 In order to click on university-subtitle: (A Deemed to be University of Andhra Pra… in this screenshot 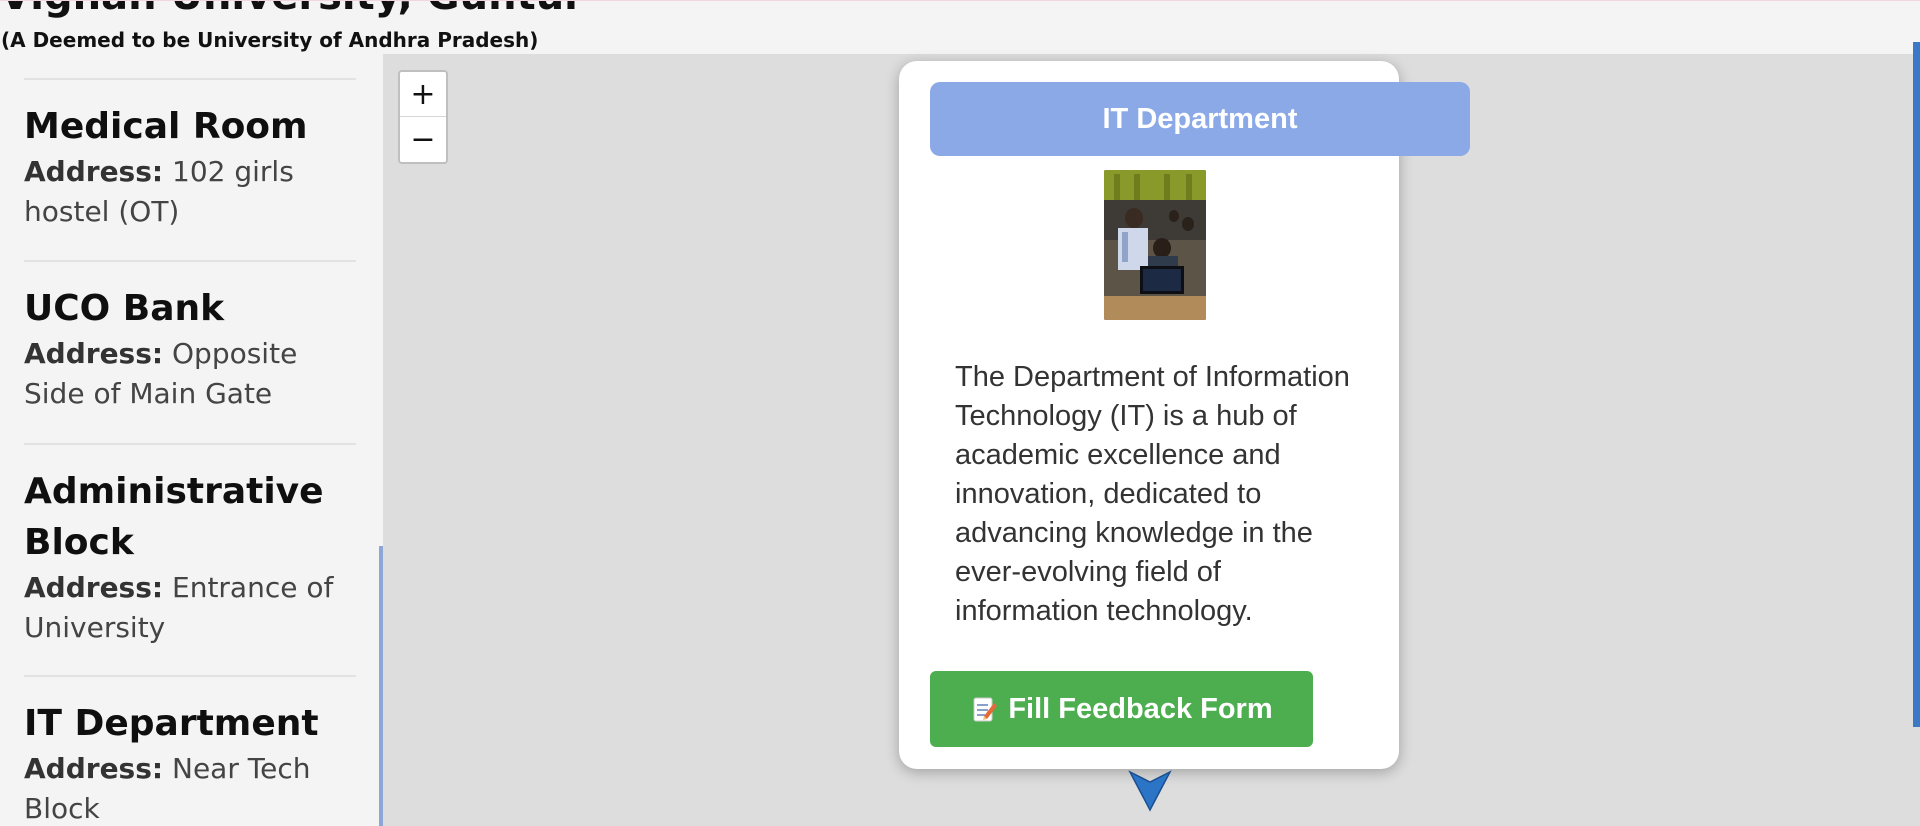, I will do `click(270, 40)`.